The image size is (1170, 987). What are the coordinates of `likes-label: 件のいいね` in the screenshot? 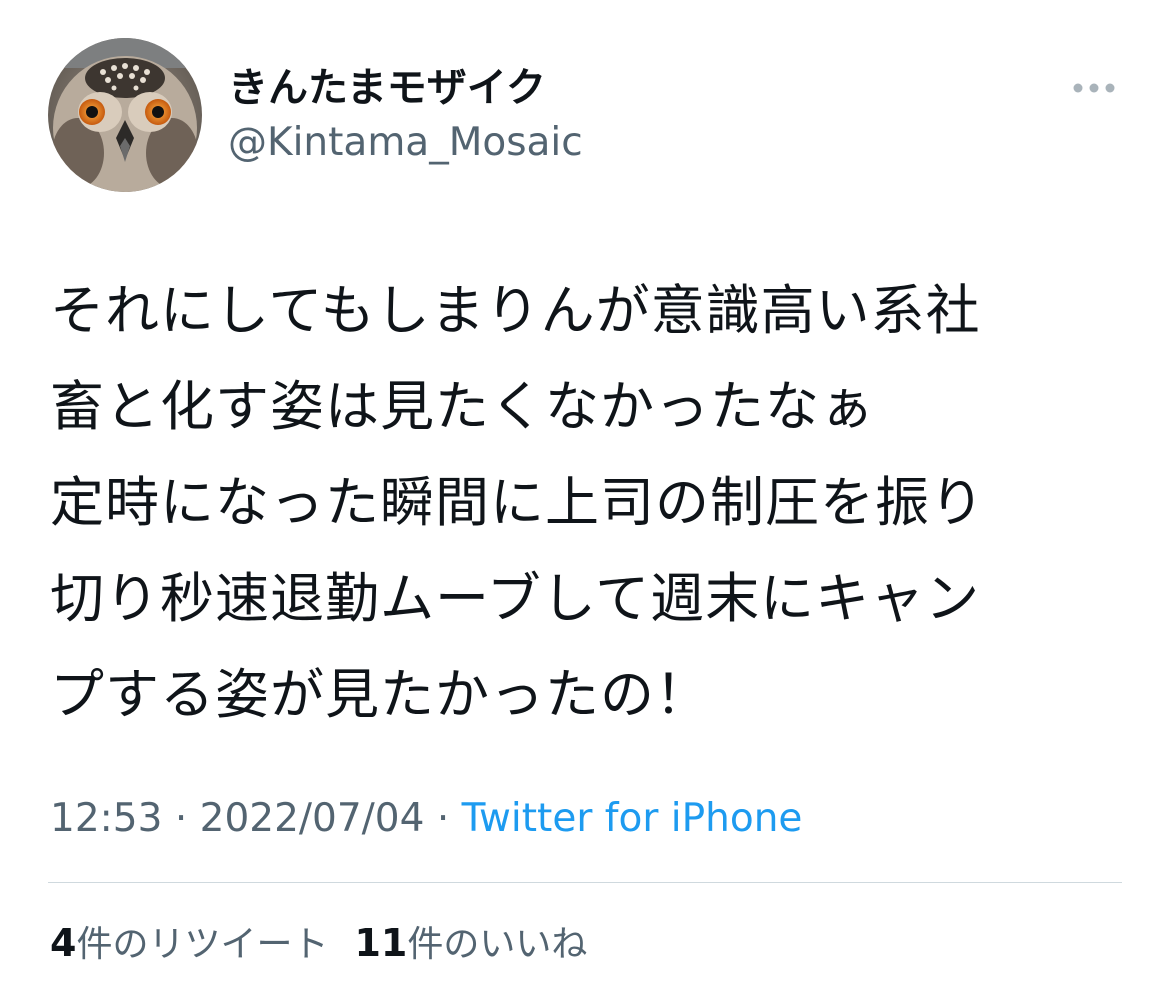 It's located at (497, 944).